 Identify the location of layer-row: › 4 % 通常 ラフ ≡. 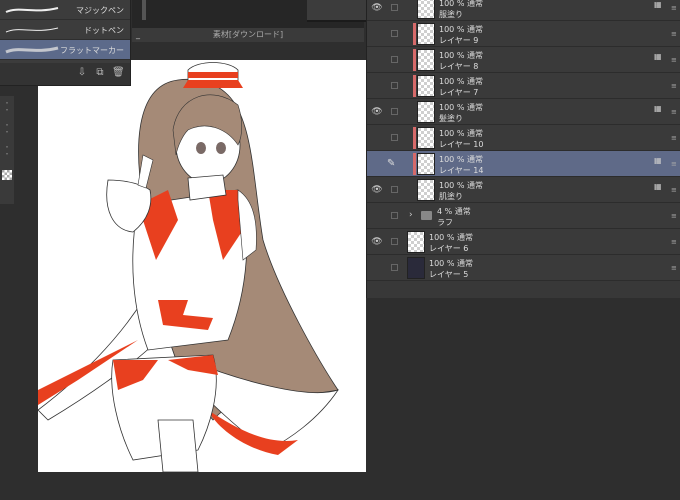
(523, 216).